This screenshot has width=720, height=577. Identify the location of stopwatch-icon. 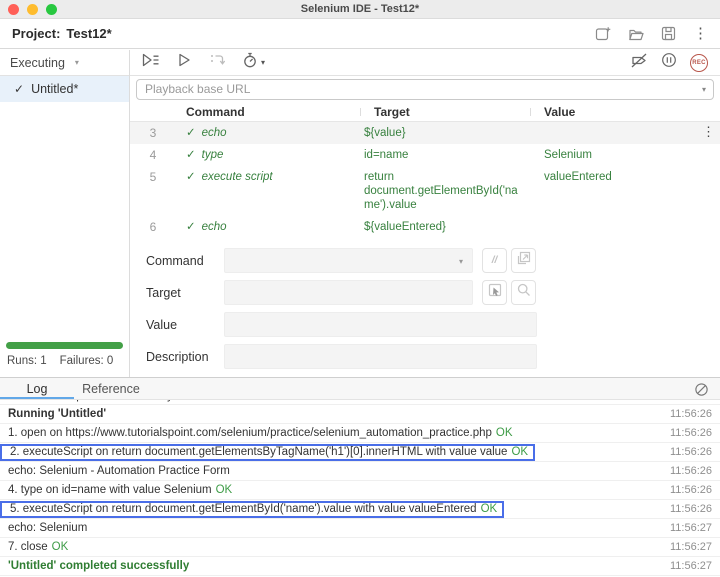
(250, 62).